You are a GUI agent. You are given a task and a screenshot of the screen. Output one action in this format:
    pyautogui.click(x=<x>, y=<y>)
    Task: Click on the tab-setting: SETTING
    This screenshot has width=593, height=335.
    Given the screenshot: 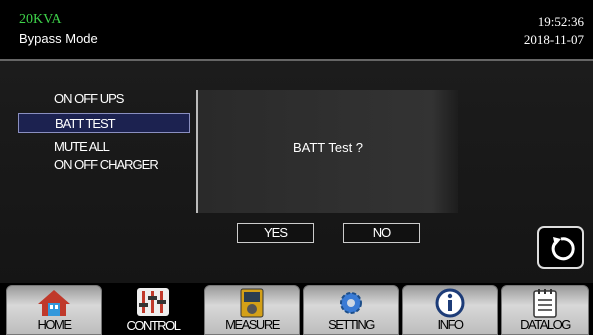 What is the action you would take?
    pyautogui.click(x=351, y=310)
    